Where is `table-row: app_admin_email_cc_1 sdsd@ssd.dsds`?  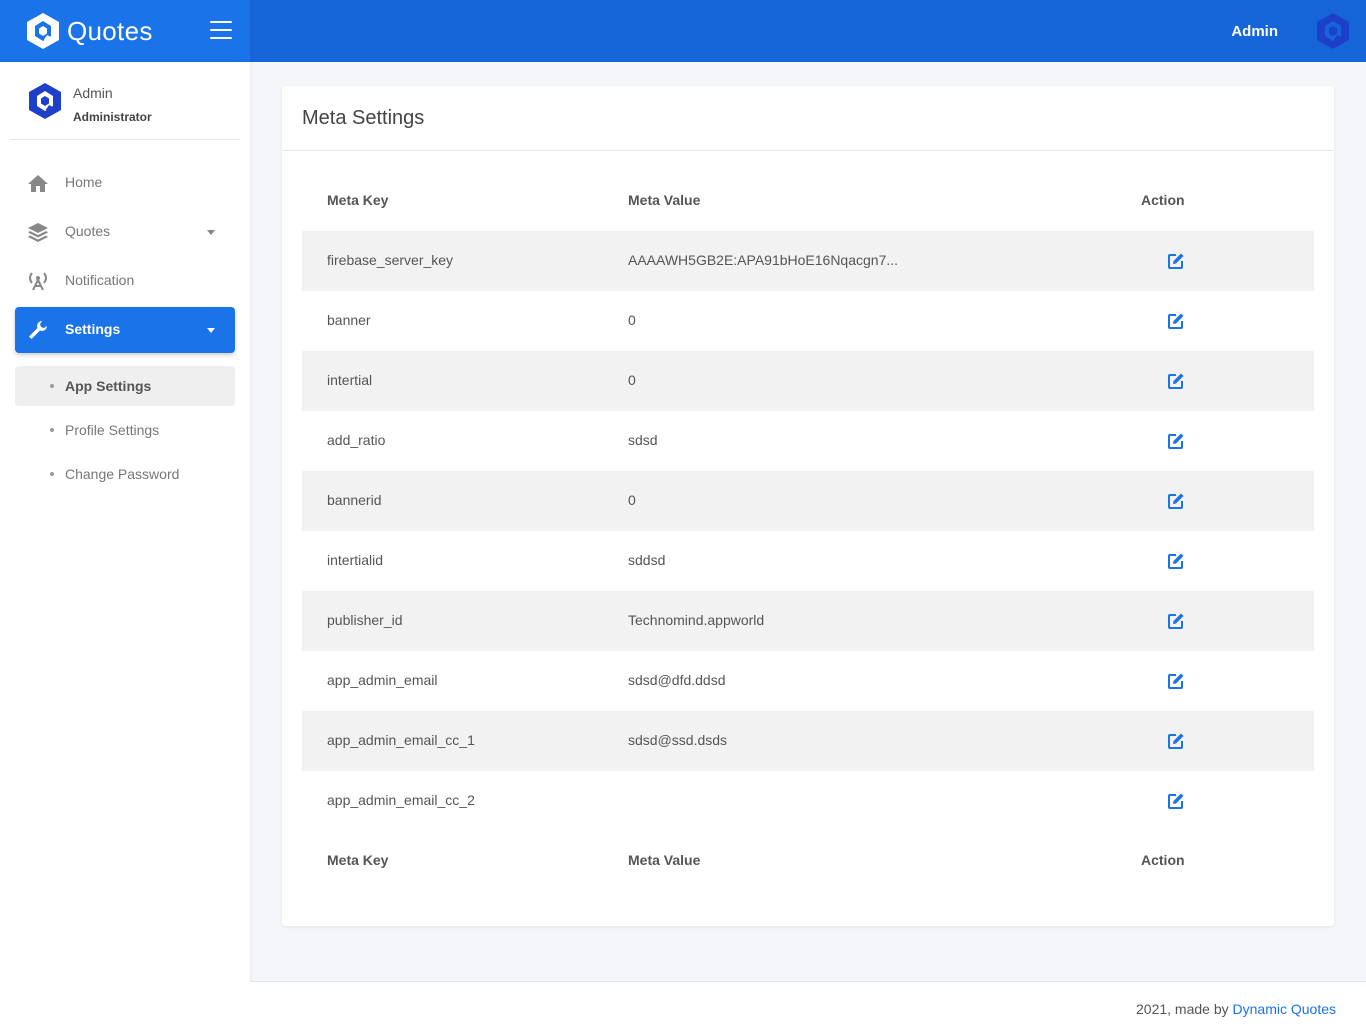 table-row: app_admin_email_cc_1 sdsd@ssd.dsds is located at coordinates (808, 741).